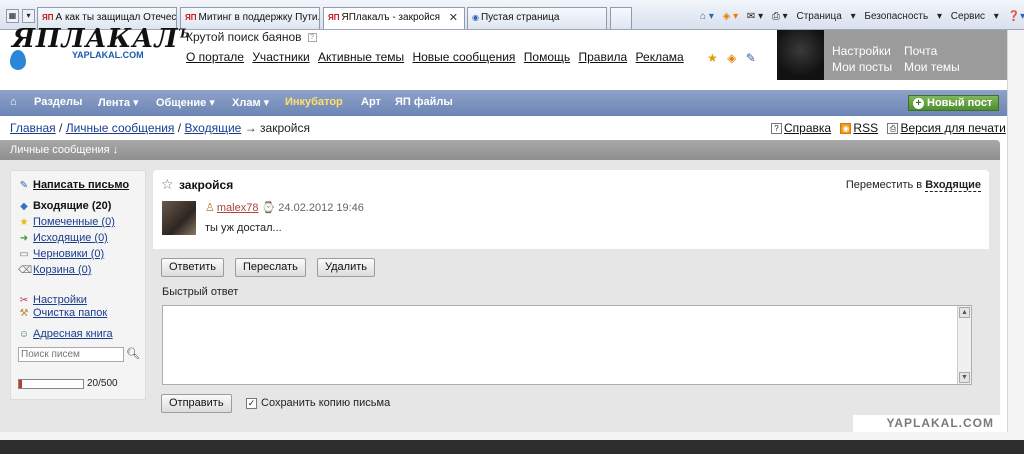 The image size is (1024, 454). I want to click on breadcrumb-arrow: →, so click(250, 128).